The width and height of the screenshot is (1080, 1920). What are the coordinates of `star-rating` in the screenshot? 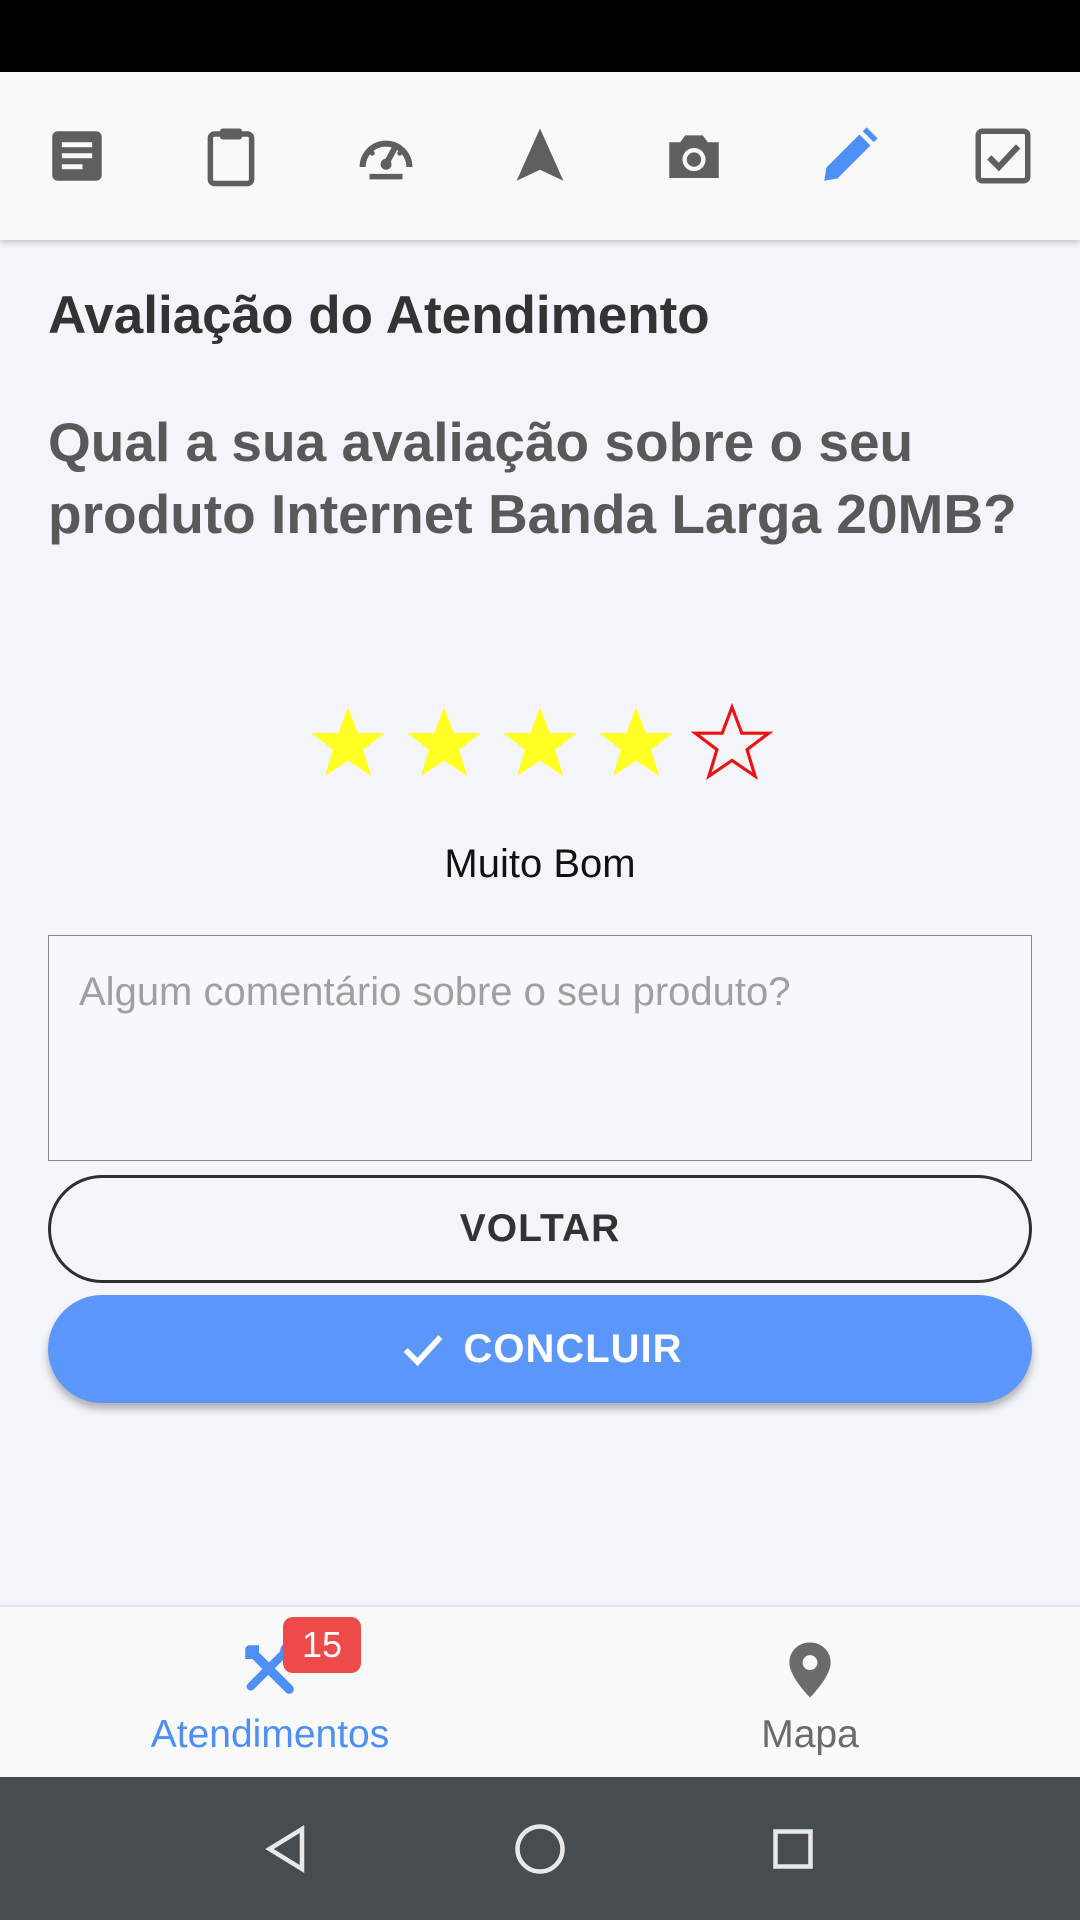 It's located at (540, 744).